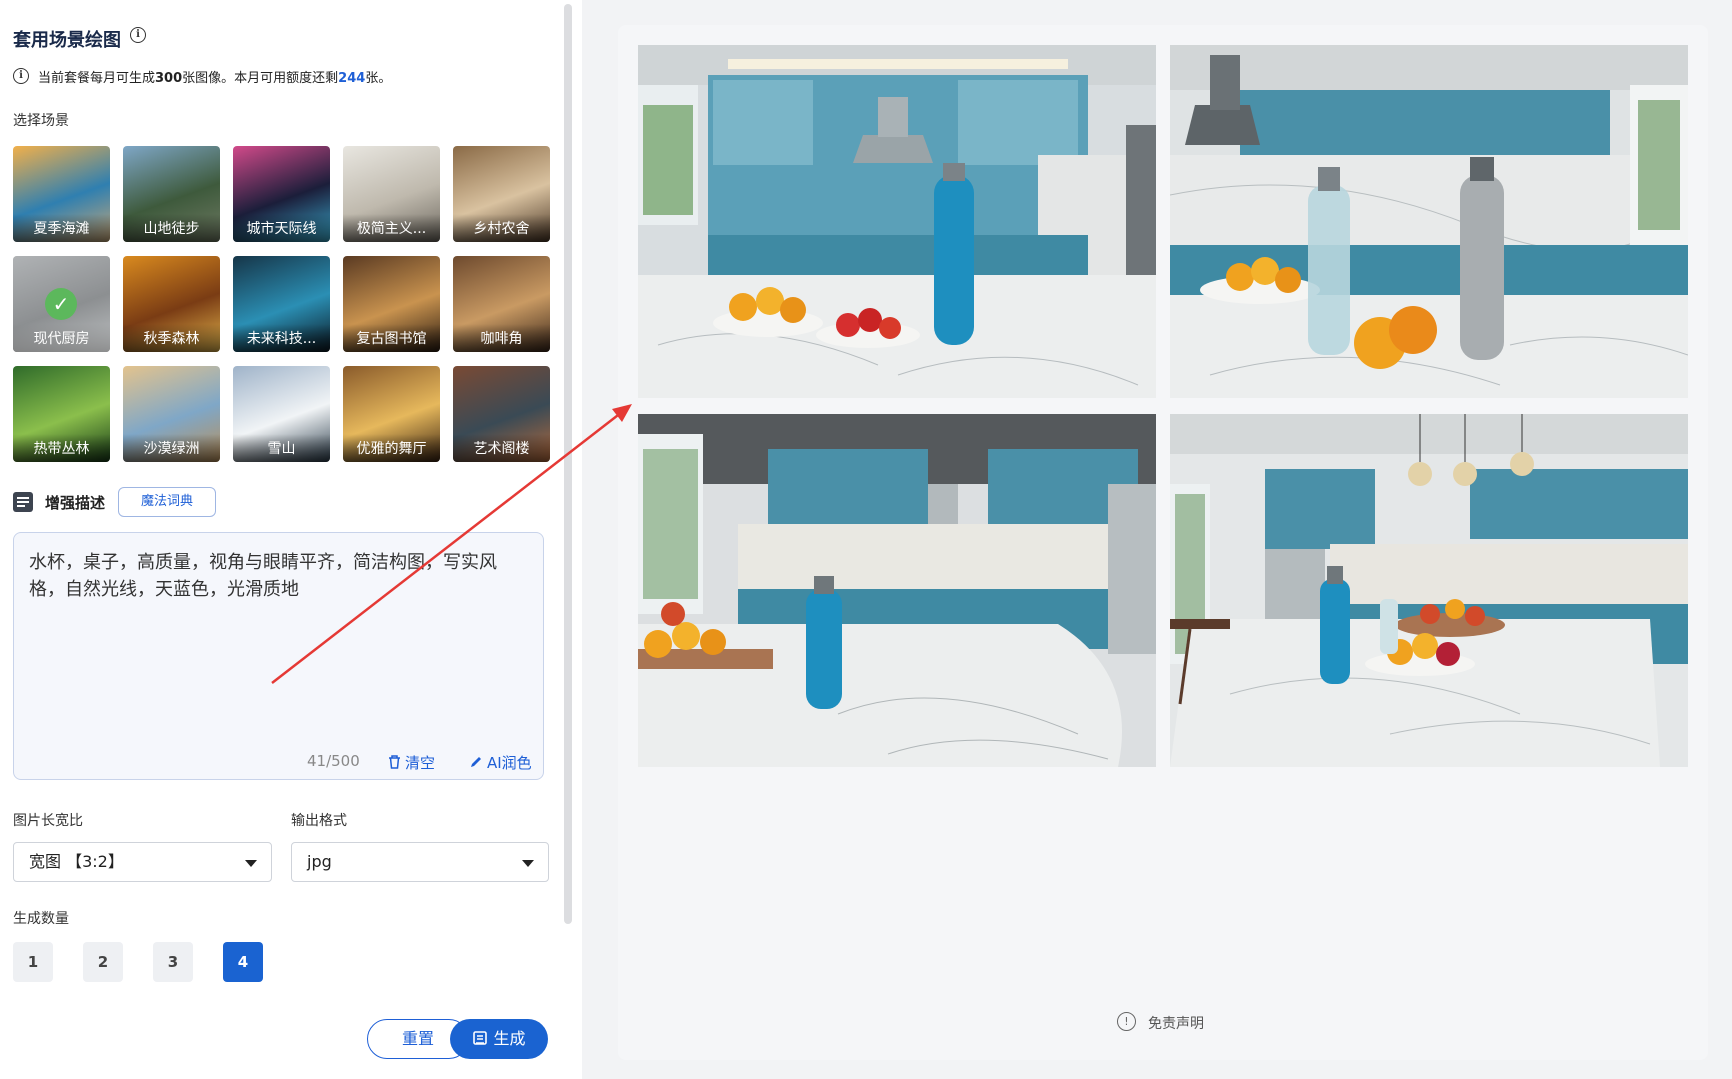 Image resolution: width=1732 pixels, height=1079 pixels. What do you see at coordinates (169, 78) in the screenshot?
I see `quota-monthly: 300` at bounding box center [169, 78].